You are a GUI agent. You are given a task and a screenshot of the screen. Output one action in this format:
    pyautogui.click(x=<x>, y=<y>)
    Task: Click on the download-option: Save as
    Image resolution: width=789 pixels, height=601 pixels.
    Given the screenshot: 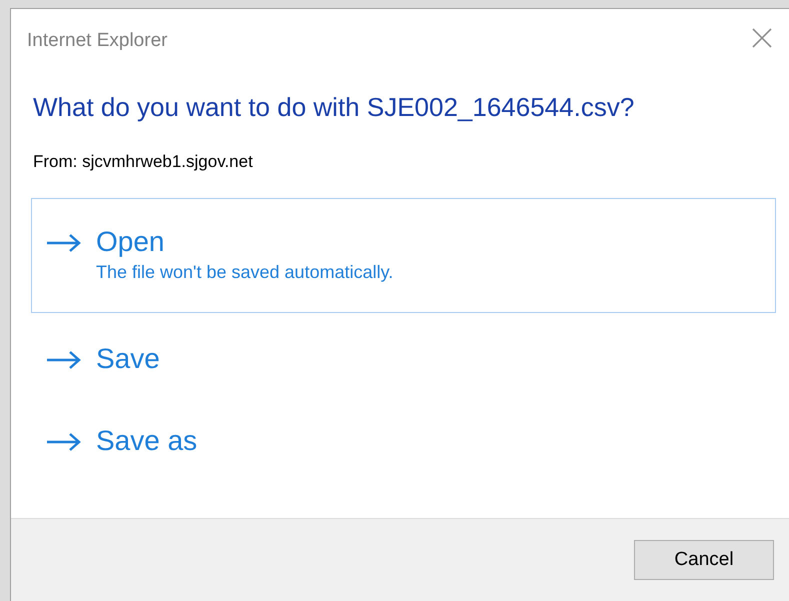 What is the action you would take?
    pyautogui.click(x=403, y=441)
    